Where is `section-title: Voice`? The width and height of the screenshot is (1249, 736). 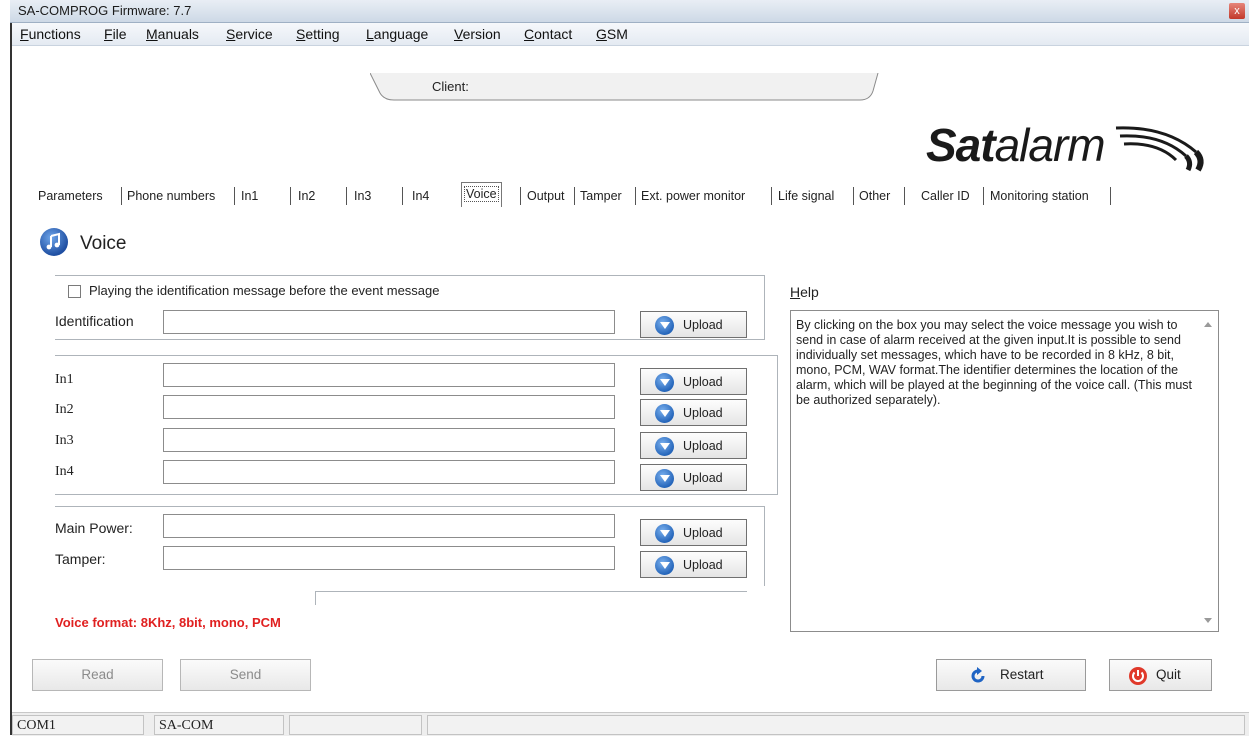 section-title: Voice is located at coordinates (103, 243).